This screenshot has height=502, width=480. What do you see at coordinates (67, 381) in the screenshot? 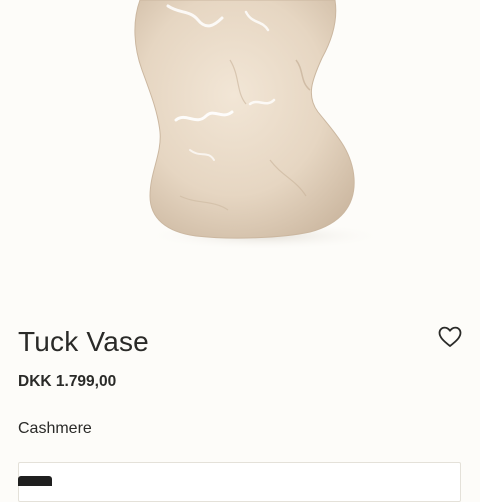
I see `product-price: DKK 1.799,00` at bounding box center [67, 381].